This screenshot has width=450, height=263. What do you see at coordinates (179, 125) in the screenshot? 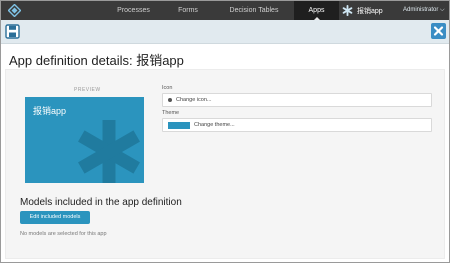
I see `theme-color-swatch` at bounding box center [179, 125].